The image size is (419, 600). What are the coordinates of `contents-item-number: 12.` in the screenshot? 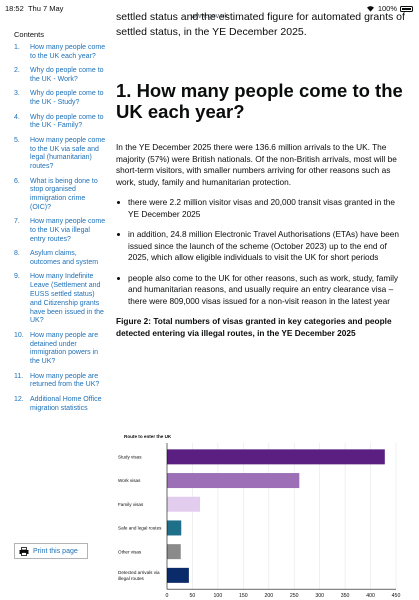 It's located at (19, 399).